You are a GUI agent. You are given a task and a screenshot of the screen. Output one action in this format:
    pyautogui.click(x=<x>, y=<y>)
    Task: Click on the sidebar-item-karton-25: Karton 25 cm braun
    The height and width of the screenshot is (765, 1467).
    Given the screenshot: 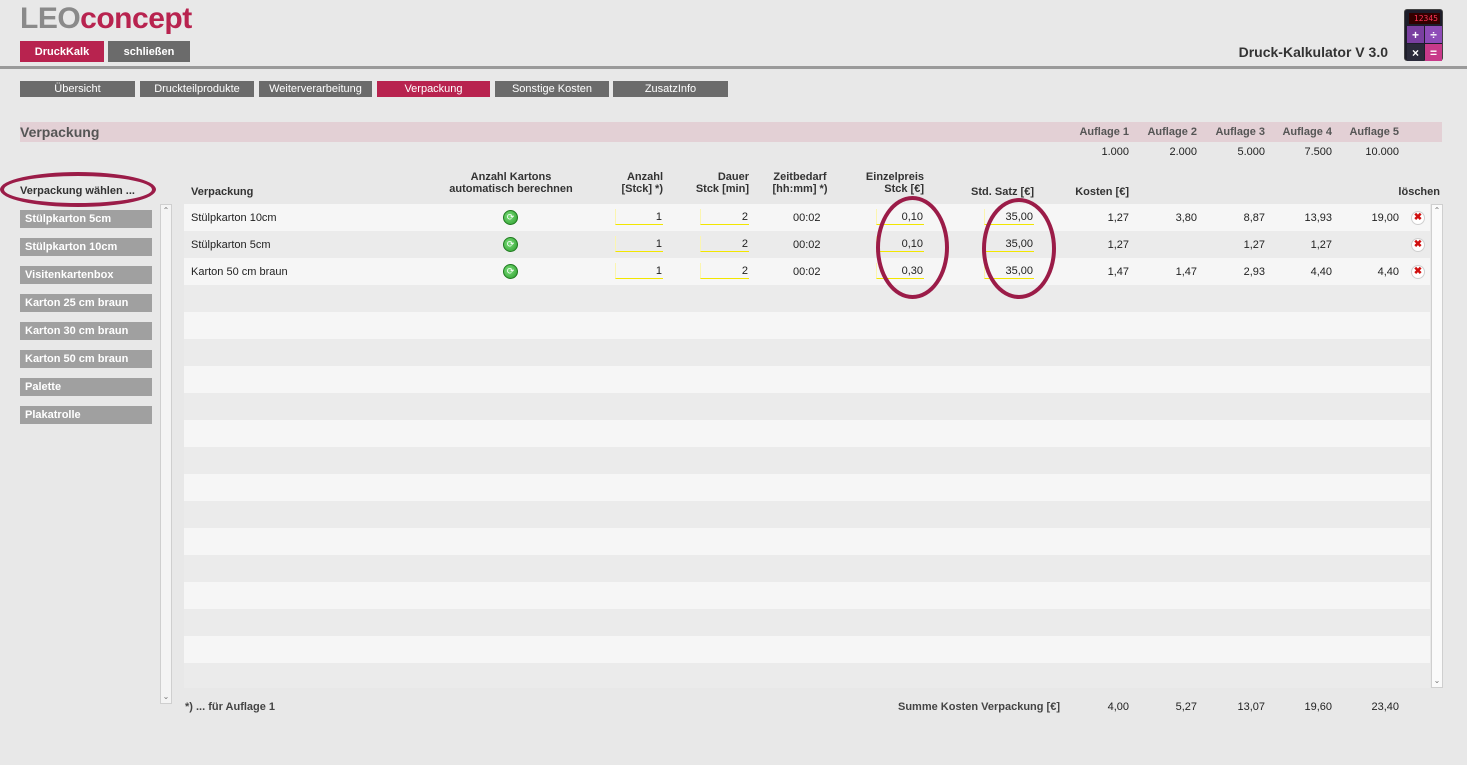 What is the action you would take?
    pyautogui.click(x=86, y=303)
    